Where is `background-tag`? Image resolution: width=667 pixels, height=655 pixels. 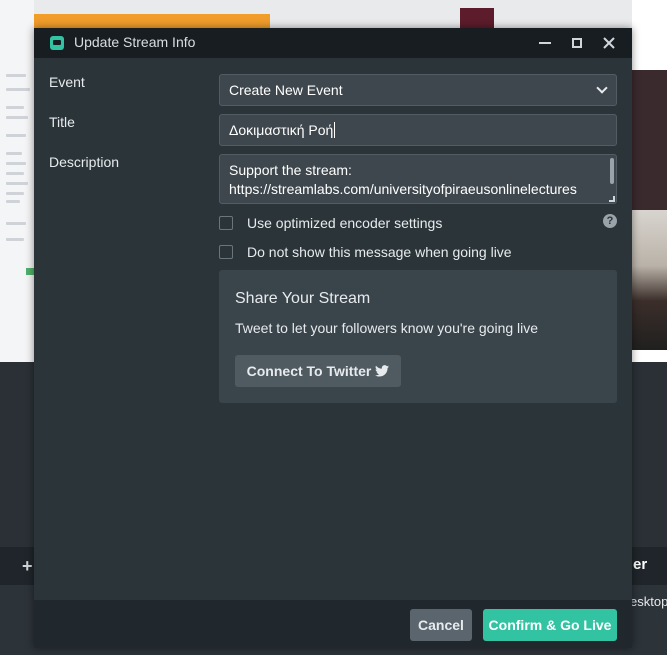
background-tag is located at coordinates (30, 271).